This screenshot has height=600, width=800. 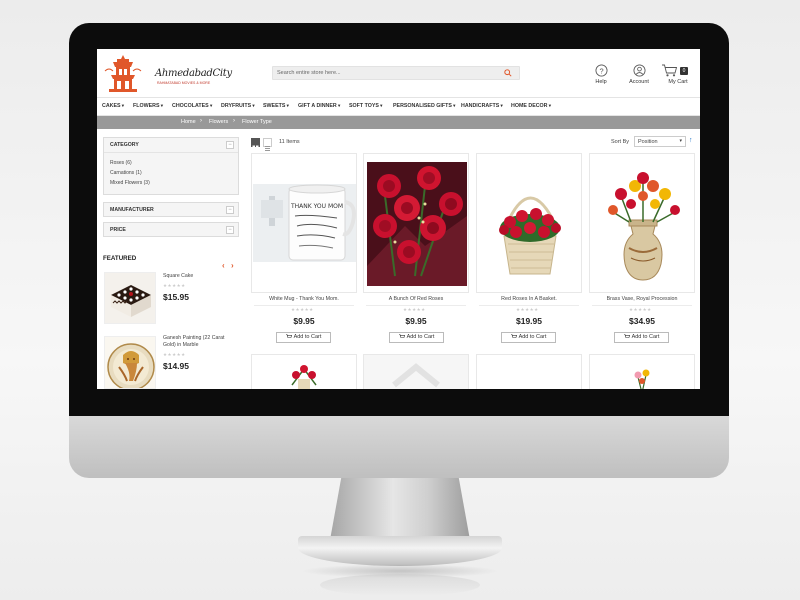 I want to click on account-label: Account, so click(x=639, y=82).